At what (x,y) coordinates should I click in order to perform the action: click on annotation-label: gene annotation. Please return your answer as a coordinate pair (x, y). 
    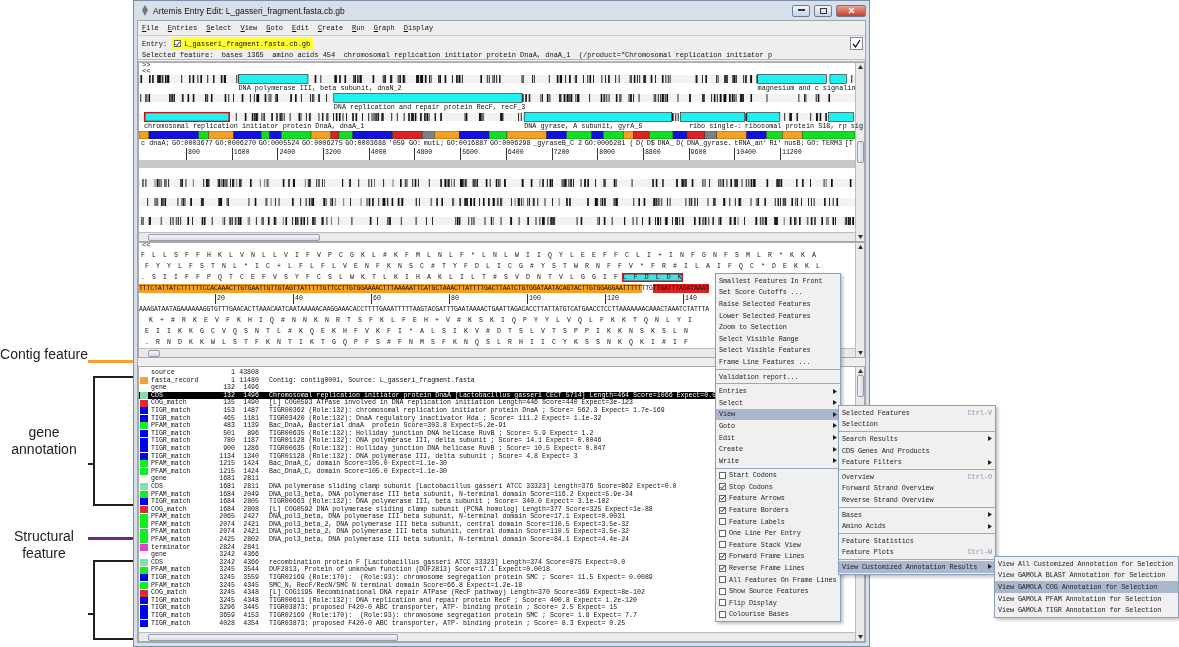
    Looking at the image, I should click on (44, 441).